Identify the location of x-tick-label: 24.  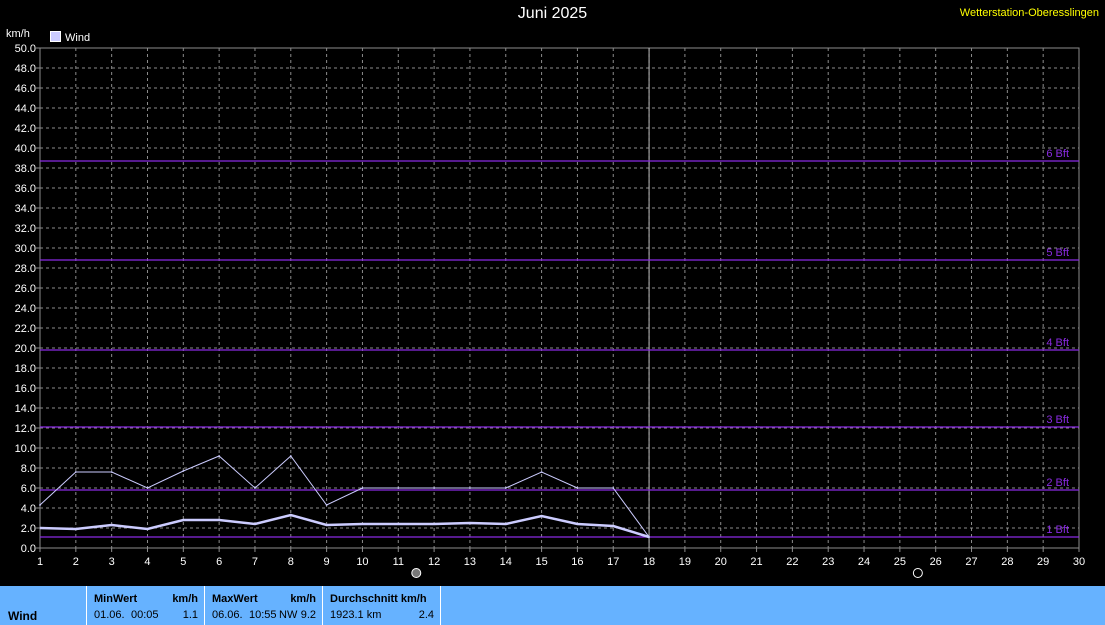
(864, 562).